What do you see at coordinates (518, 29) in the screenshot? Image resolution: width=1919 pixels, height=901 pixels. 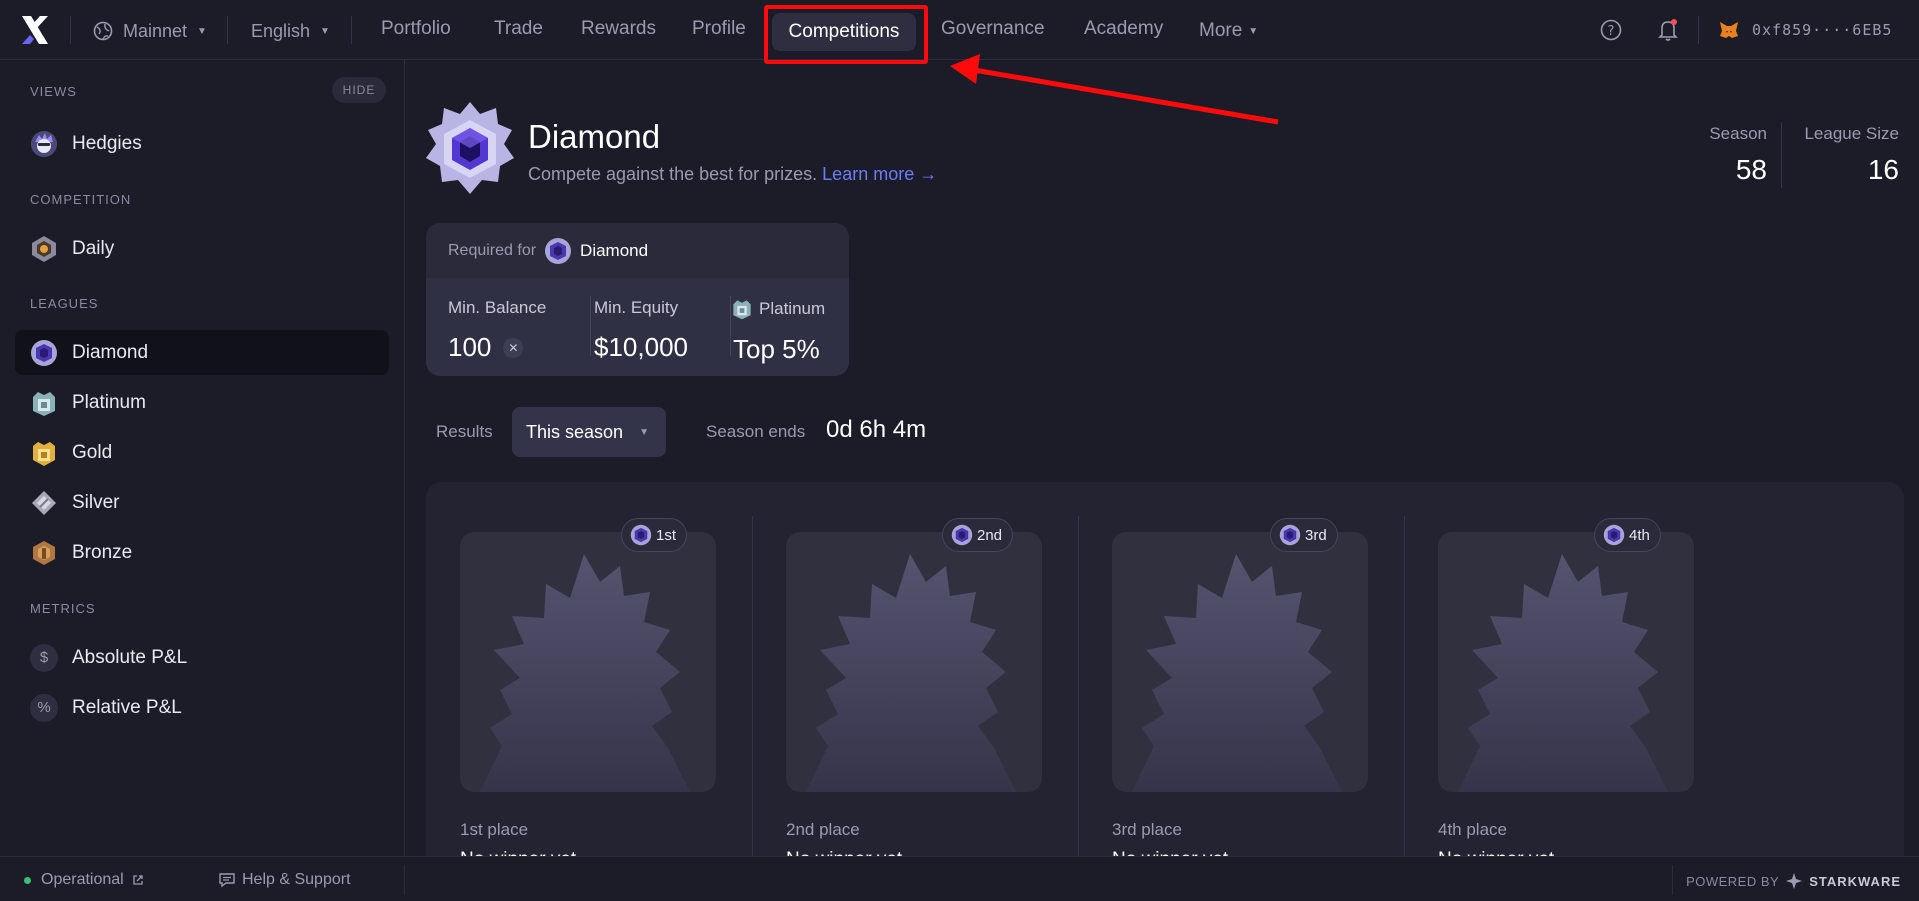 I see `nav-trade: Trade` at bounding box center [518, 29].